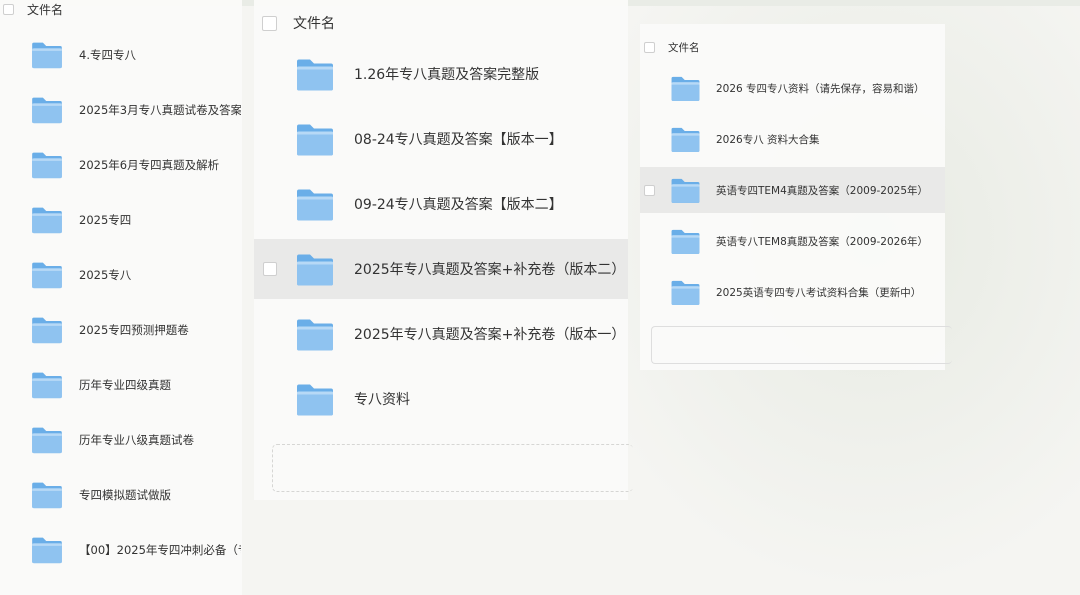  What do you see at coordinates (136, 440) in the screenshot?
I see `file-name-label: 历年专业八级真题试卷` at bounding box center [136, 440].